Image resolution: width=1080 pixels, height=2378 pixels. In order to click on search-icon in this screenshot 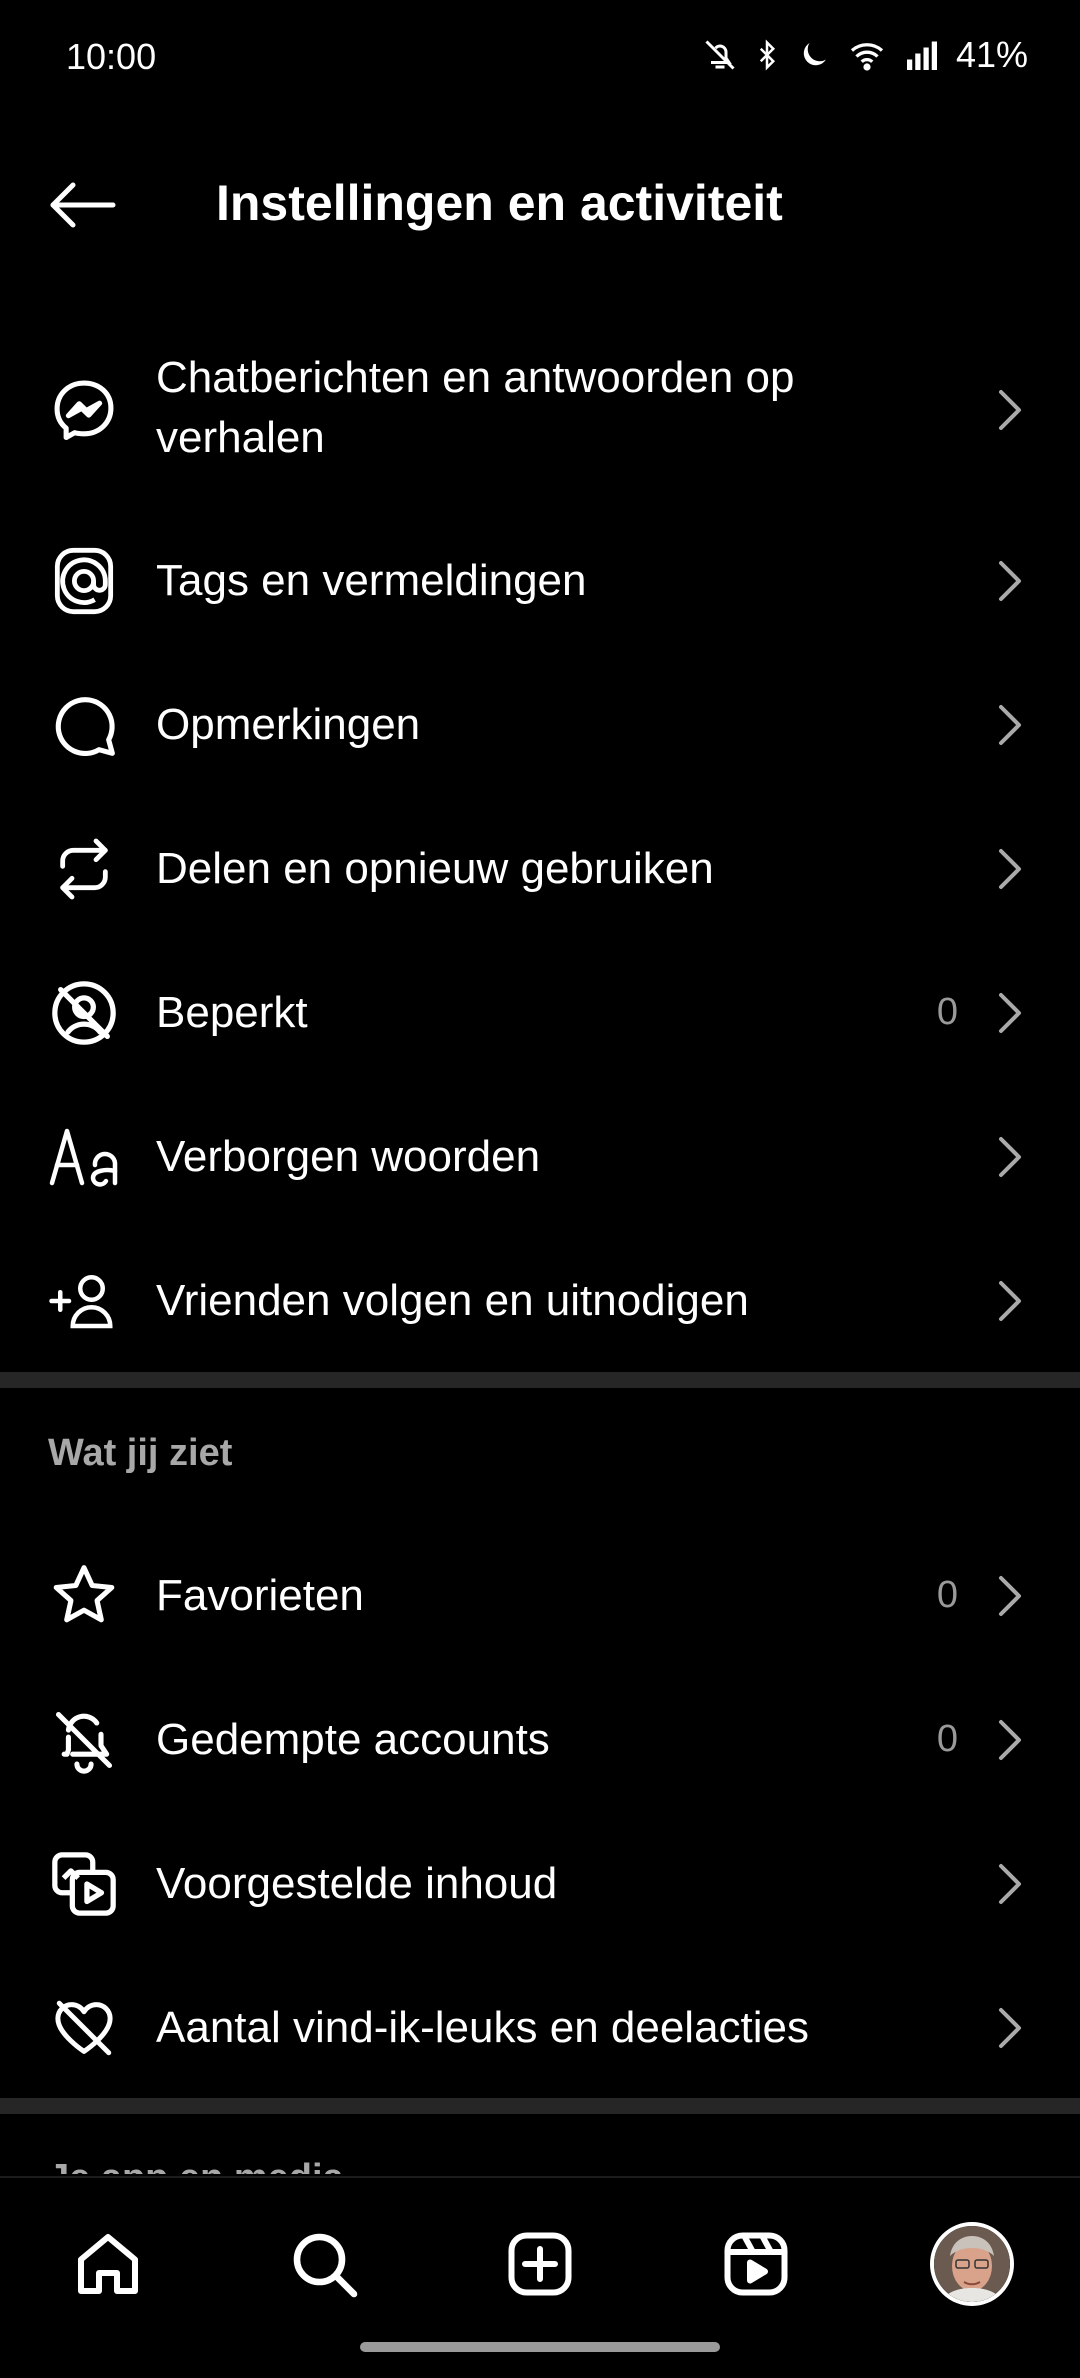, I will do `click(325, 2265)`.